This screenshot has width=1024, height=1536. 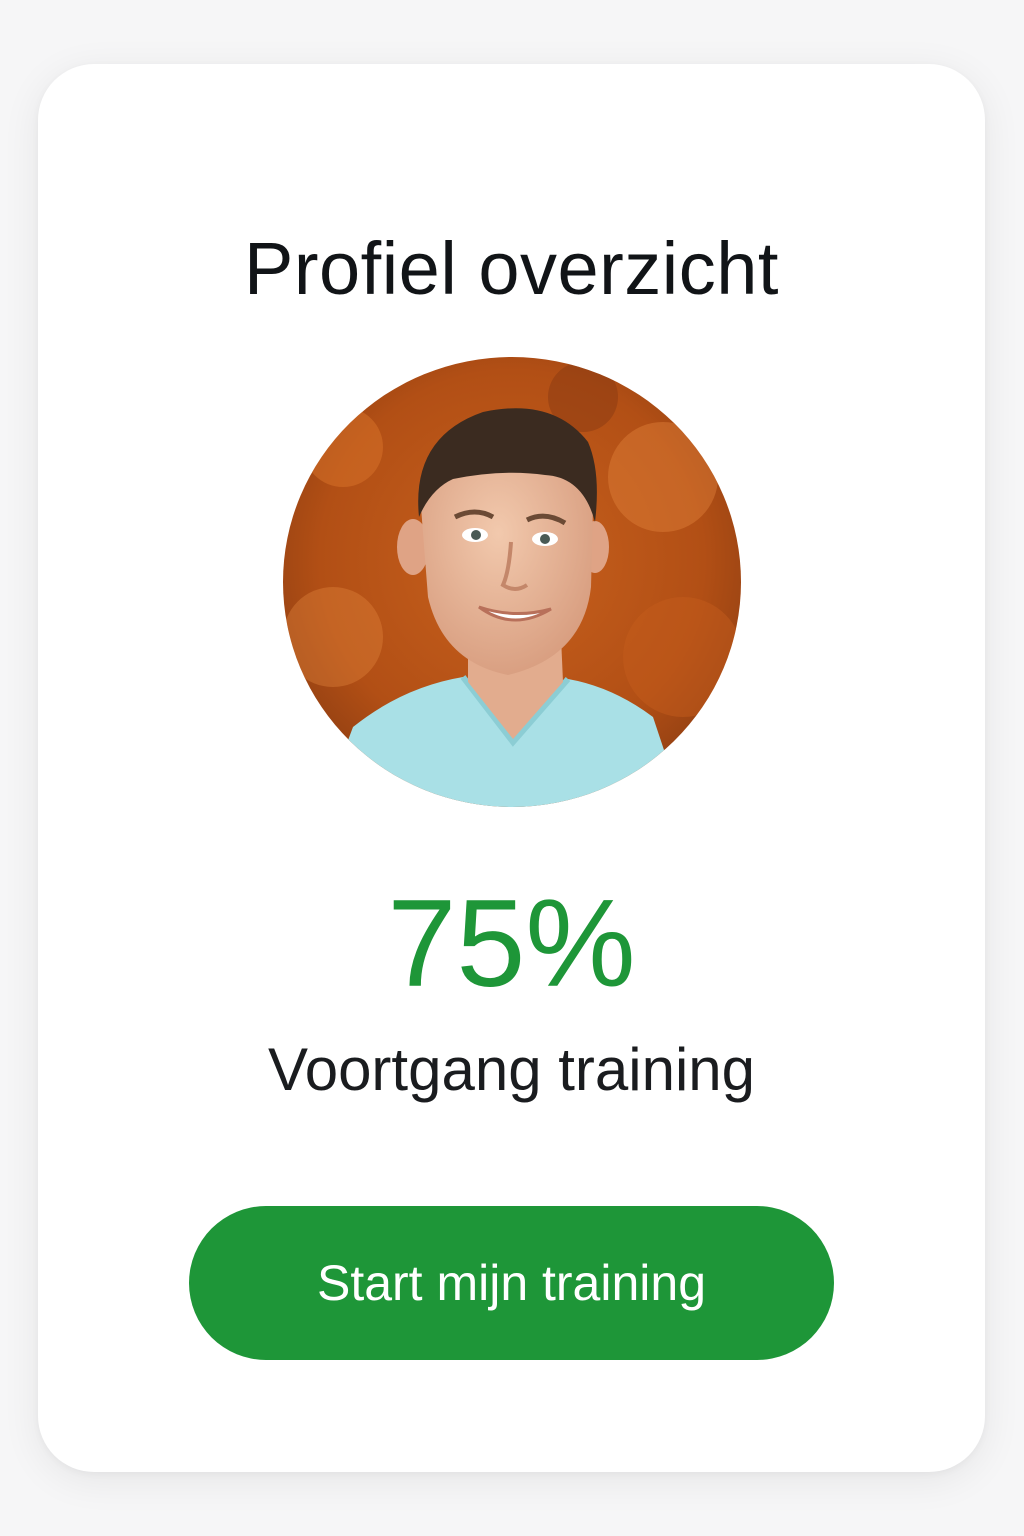 What do you see at coordinates (511, 1283) in the screenshot?
I see `start-training-button: Start mijn training` at bounding box center [511, 1283].